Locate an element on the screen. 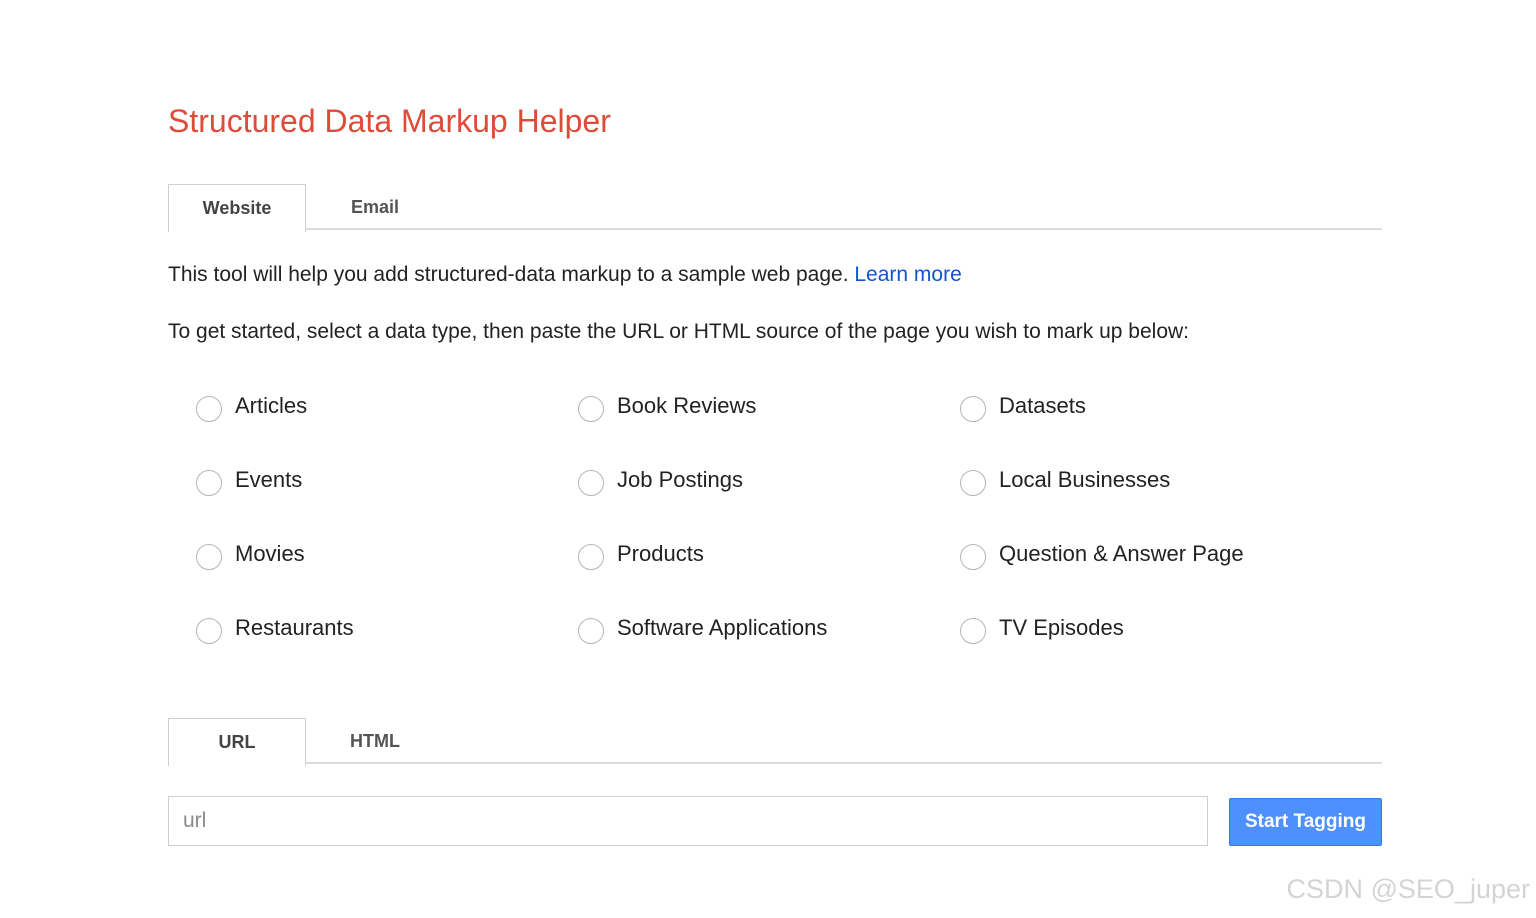 The image size is (1536, 918). option-label: Events is located at coordinates (269, 479).